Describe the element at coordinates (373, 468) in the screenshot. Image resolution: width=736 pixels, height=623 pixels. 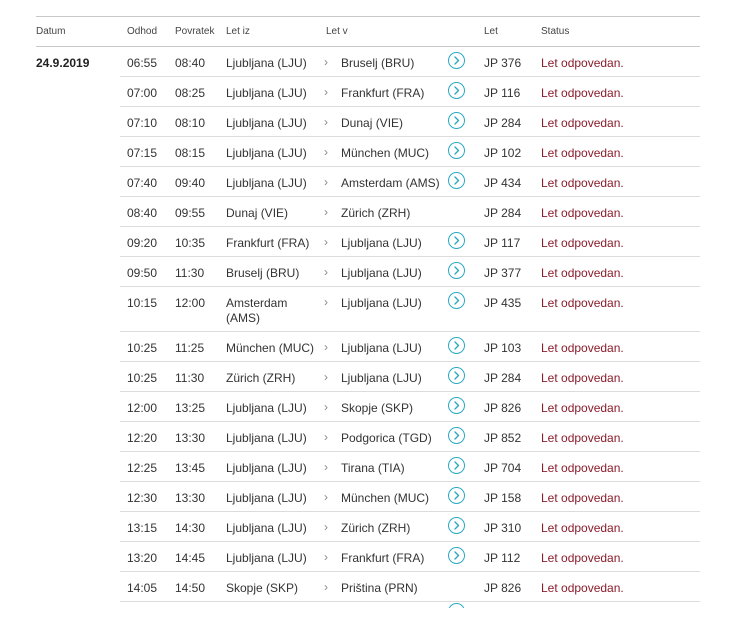
I see `destination-airport: Tirana (TIA)` at that location.